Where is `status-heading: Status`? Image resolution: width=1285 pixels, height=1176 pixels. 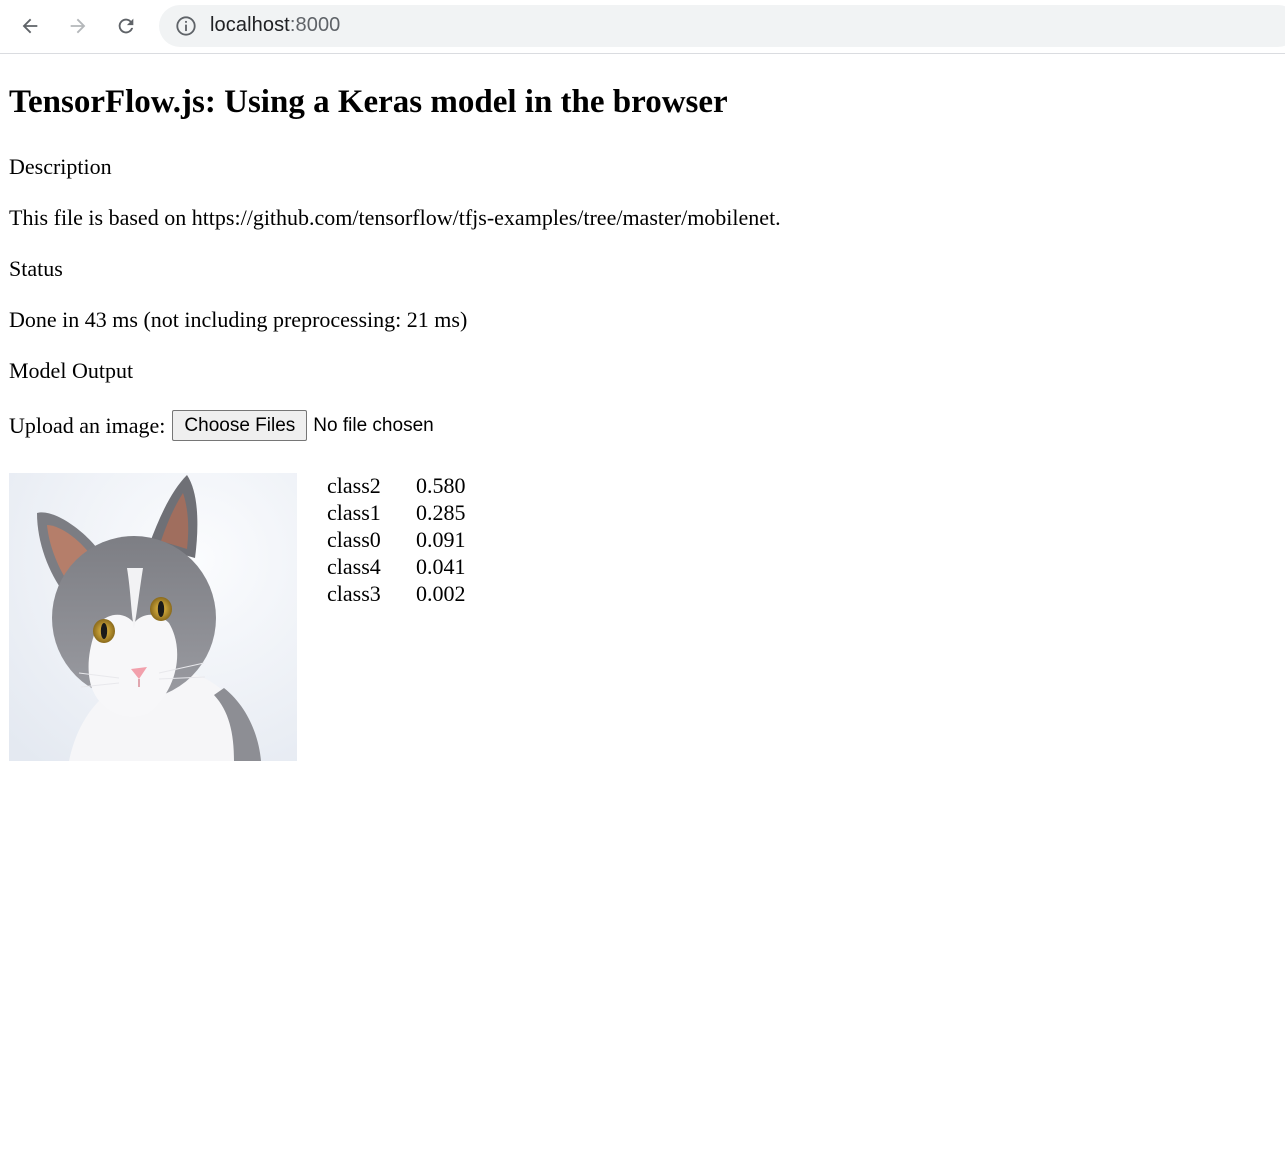 status-heading: Status is located at coordinates (36, 268).